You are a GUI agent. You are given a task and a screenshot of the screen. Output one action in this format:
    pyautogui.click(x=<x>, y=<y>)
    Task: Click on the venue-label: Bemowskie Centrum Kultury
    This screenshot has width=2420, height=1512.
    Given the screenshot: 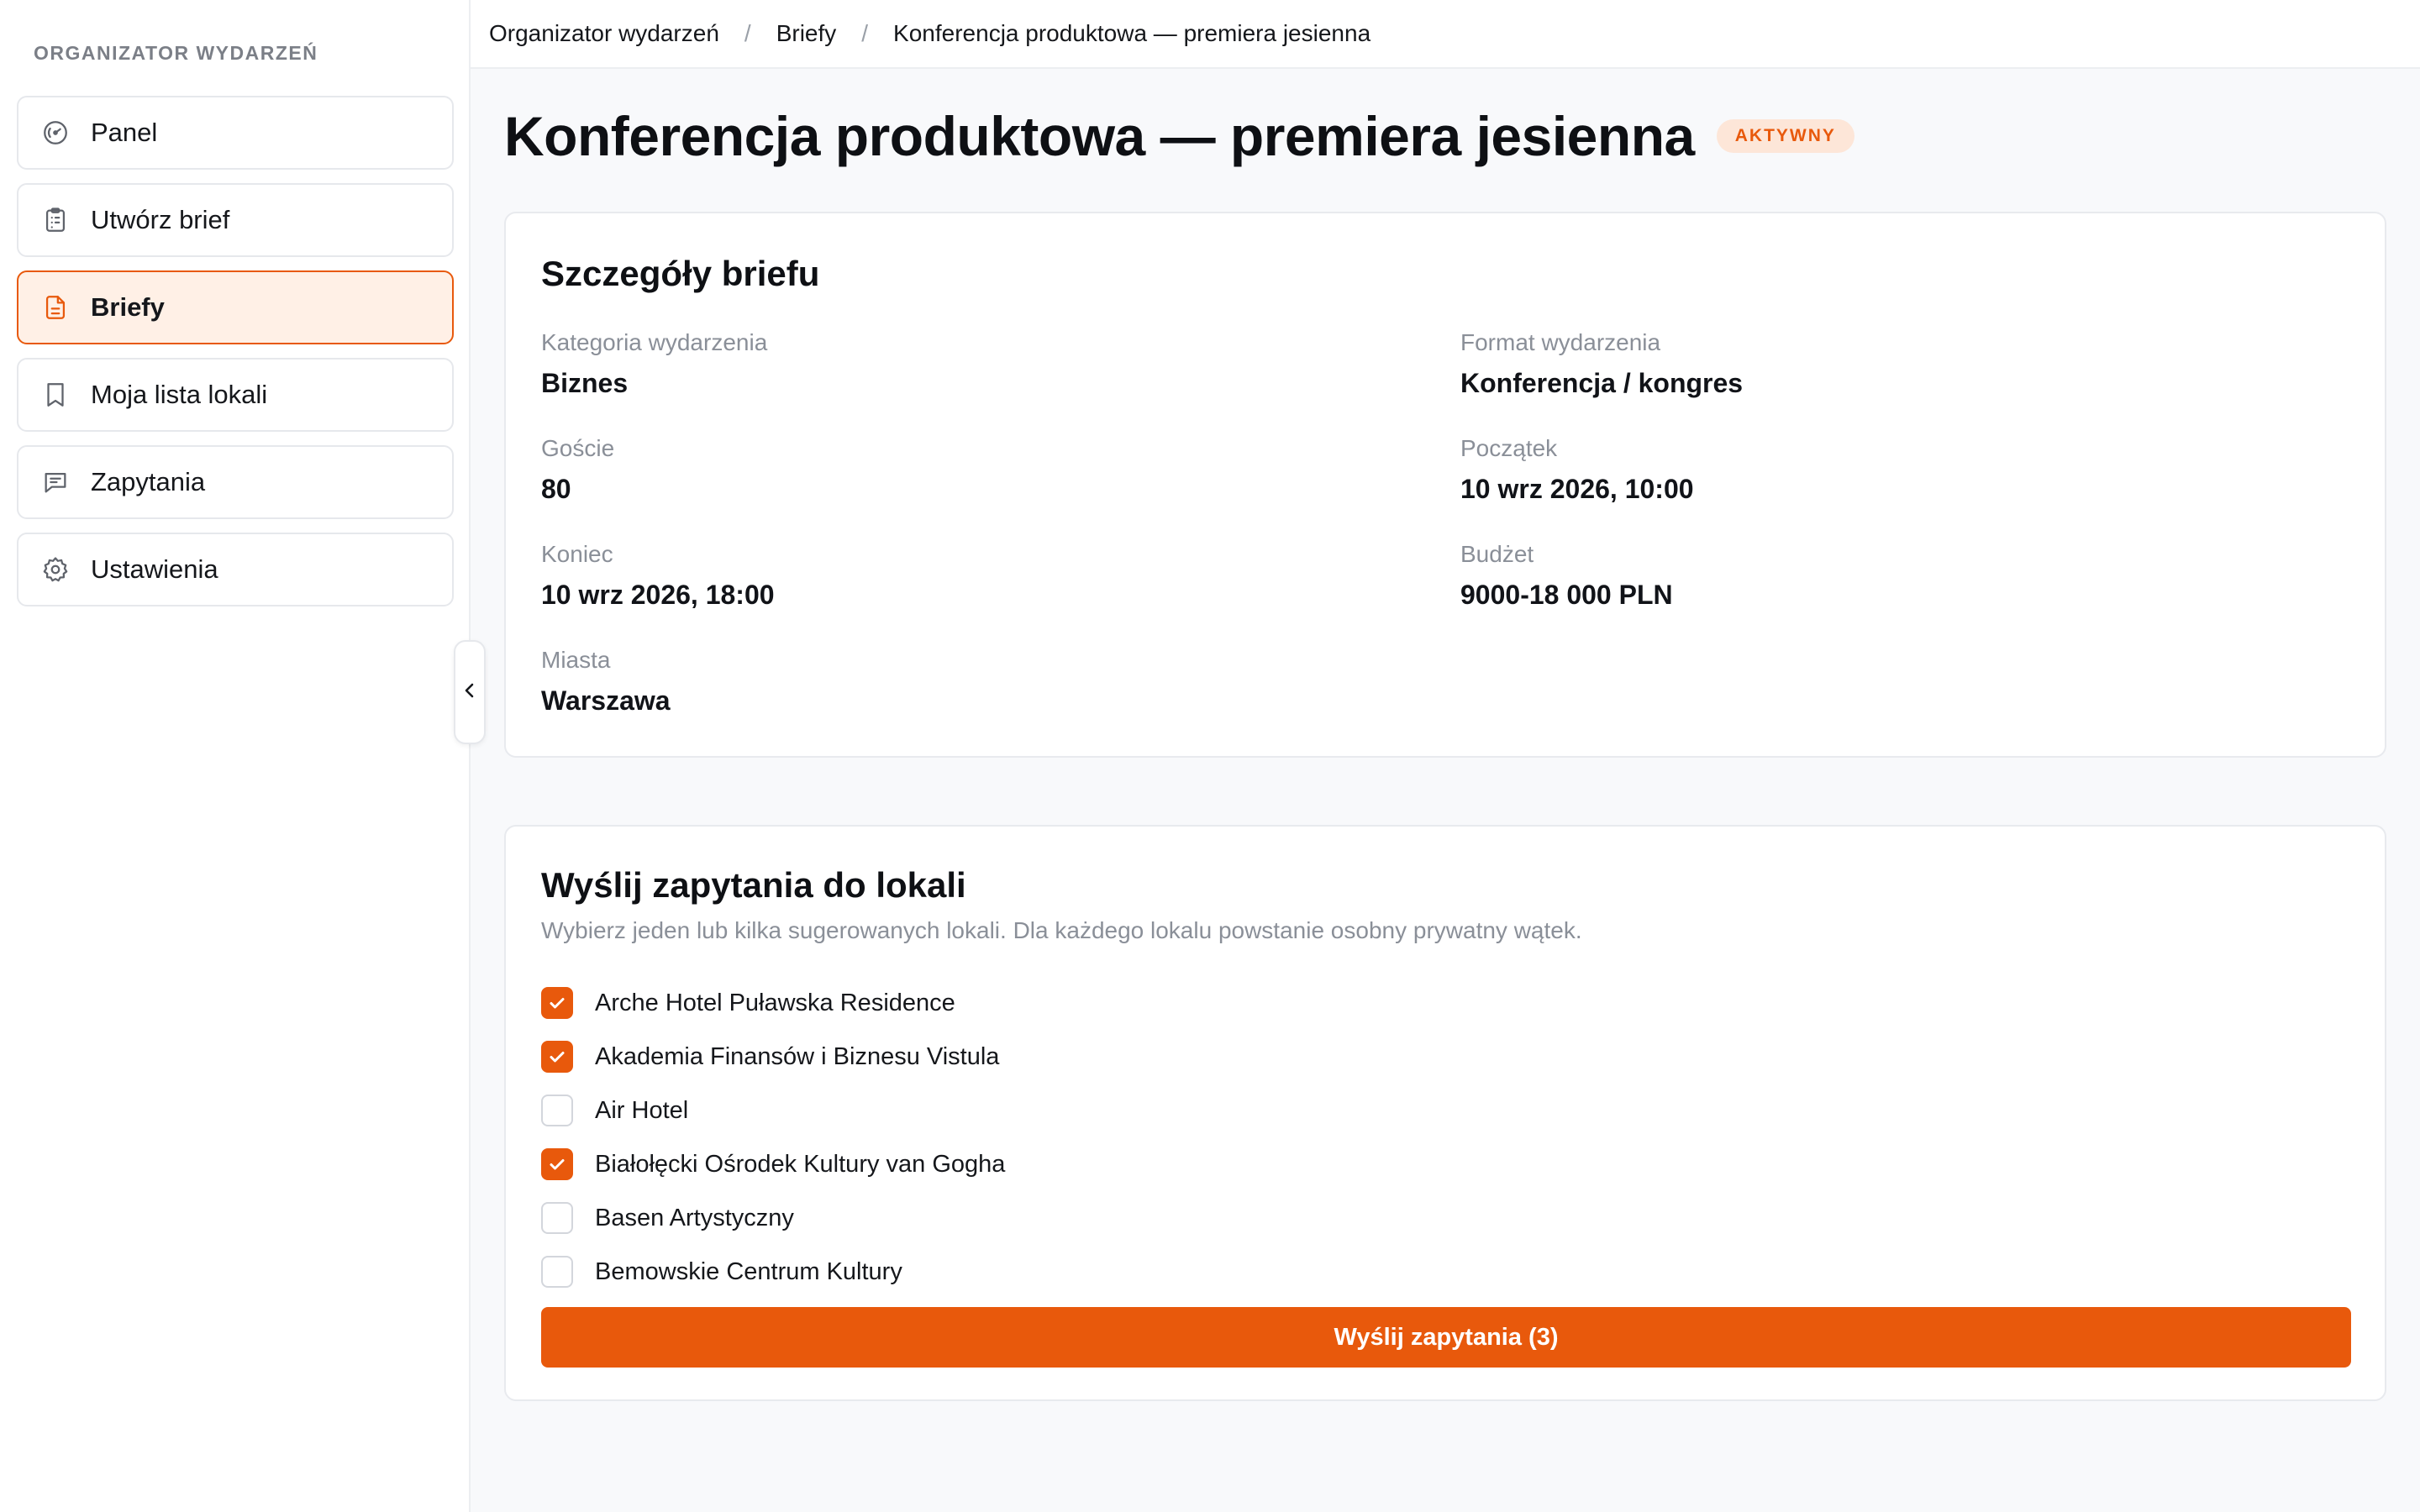 What is the action you would take?
    pyautogui.click(x=749, y=1271)
    